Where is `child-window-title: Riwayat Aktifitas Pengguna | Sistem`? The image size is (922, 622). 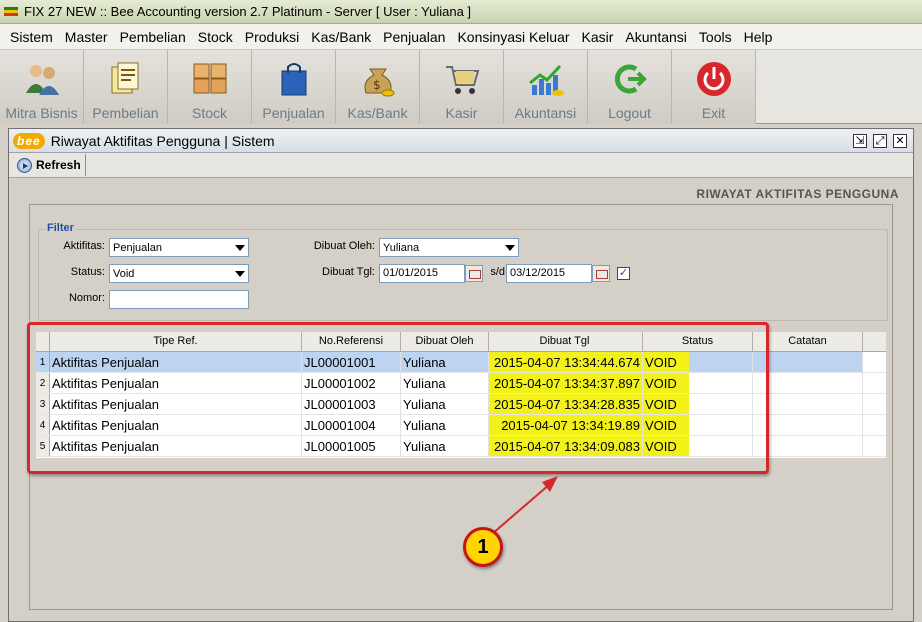 child-window-title: Riwayat Aktifitas Pengguna | Sistem is located at coordinates (162, 140).